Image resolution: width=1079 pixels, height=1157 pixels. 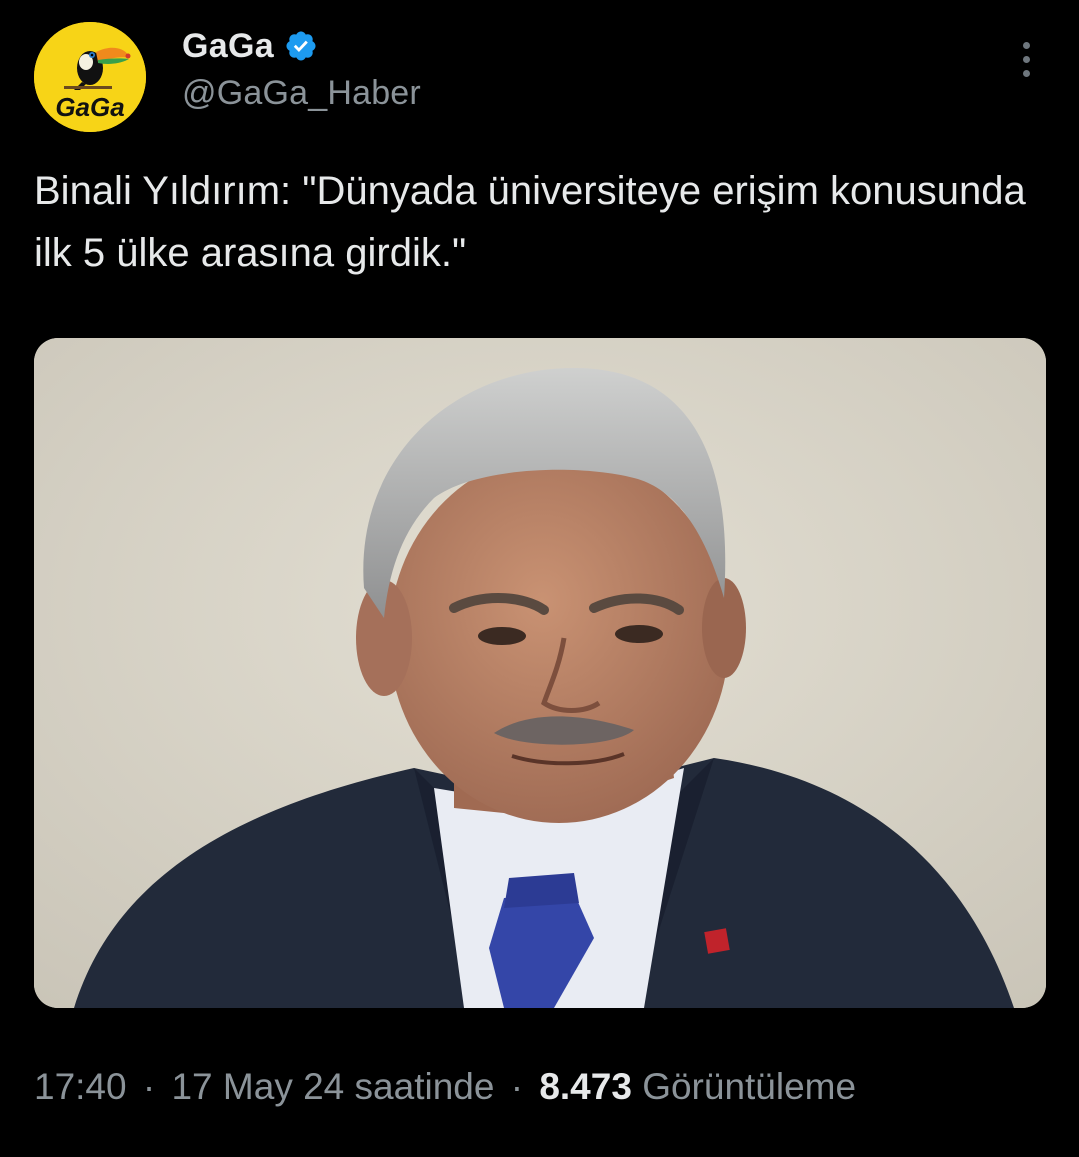 What do you see at coordinates (301, 46) in the screenshot?
I see `verified-badge-icon` at bounding box center [301, 46].